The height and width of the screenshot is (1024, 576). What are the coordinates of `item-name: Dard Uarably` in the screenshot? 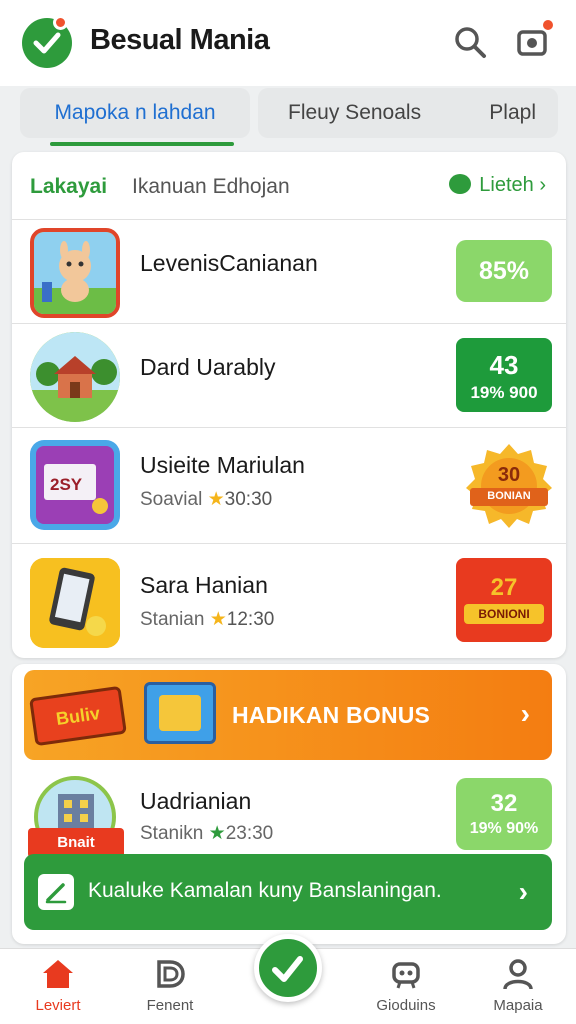 It's located at (208, 367).